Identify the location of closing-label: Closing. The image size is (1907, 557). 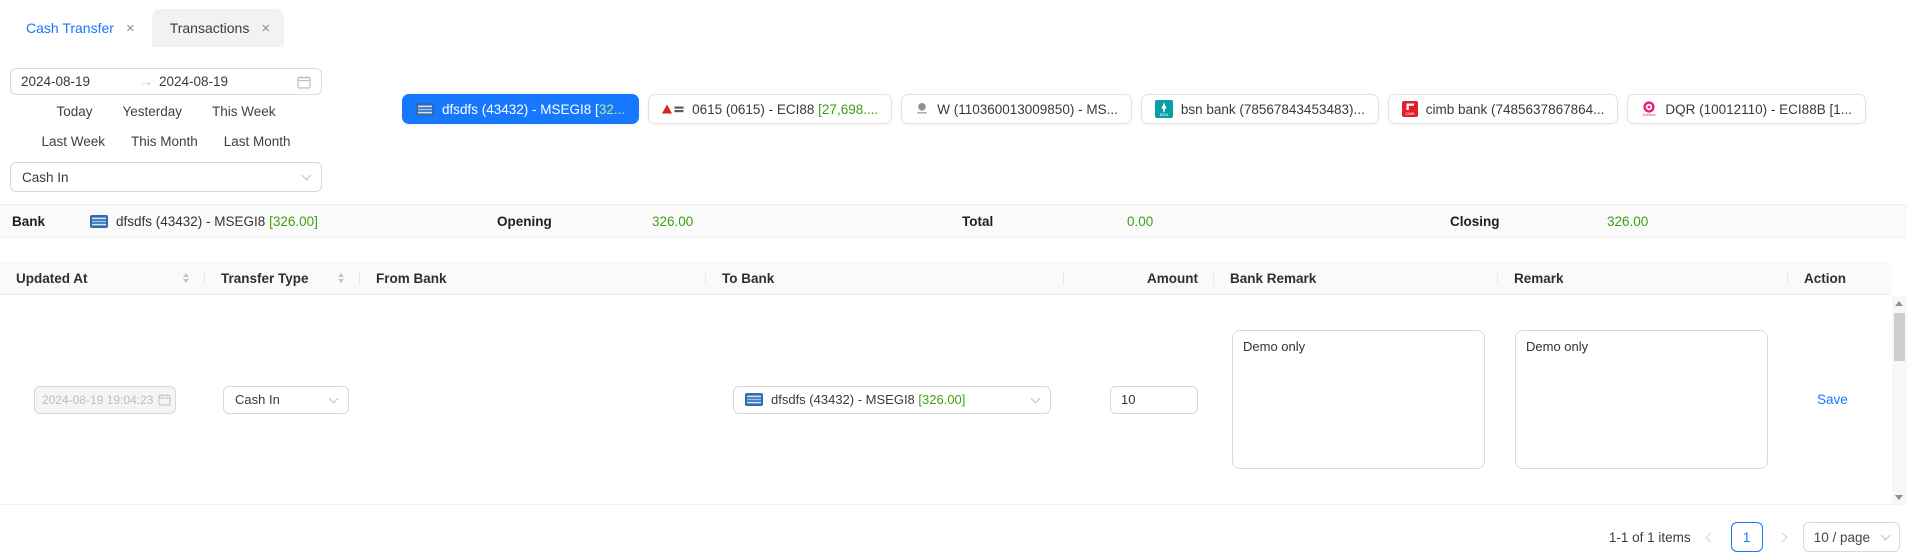
(1475, 221).